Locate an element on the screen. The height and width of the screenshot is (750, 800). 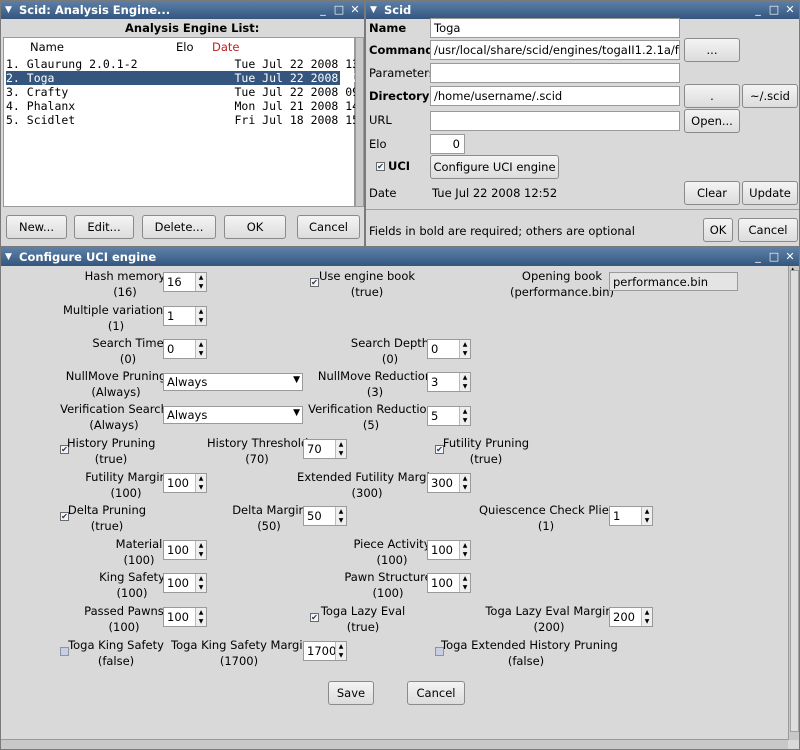
scid-dir-button: ~/.scid is located at coordinates (770, 96).